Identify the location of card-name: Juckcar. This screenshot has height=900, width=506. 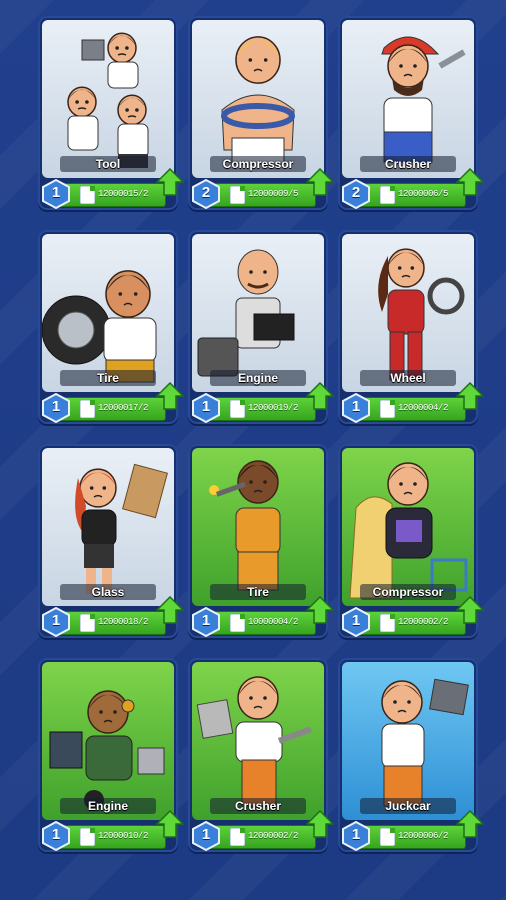
(408, 806).